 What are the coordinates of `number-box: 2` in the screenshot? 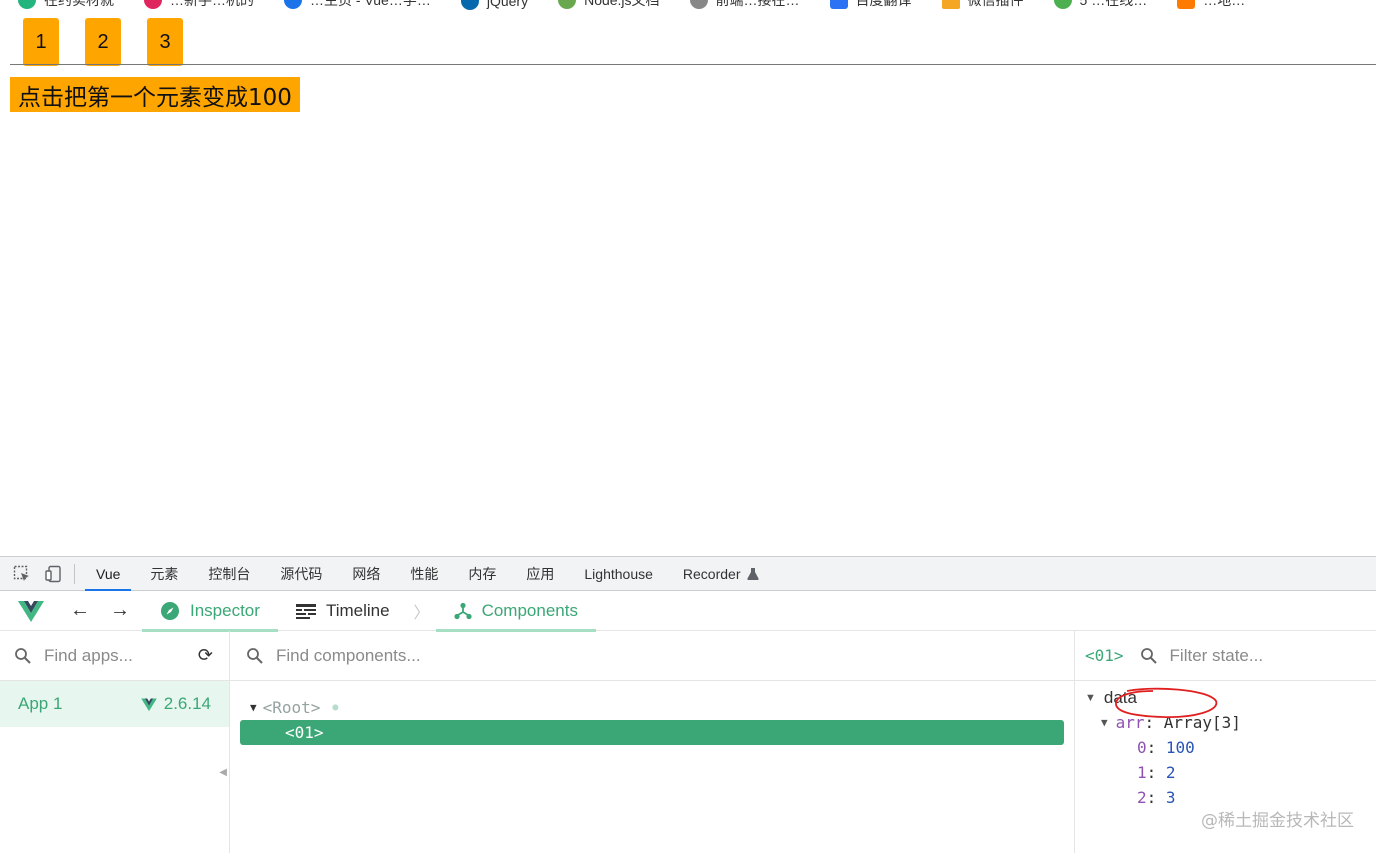 It's located at (103, 42).